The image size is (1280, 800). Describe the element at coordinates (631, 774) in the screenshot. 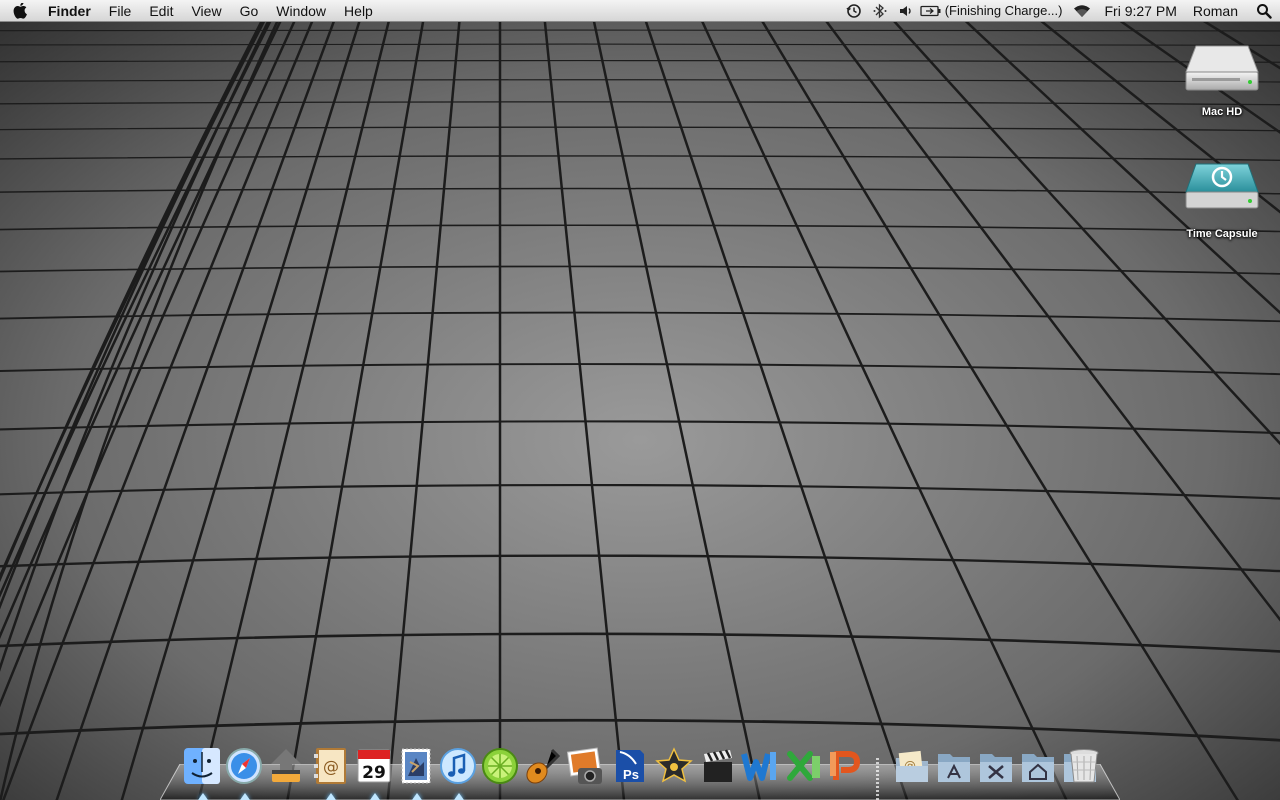

I see `photoshop-label: Ps` at that location.